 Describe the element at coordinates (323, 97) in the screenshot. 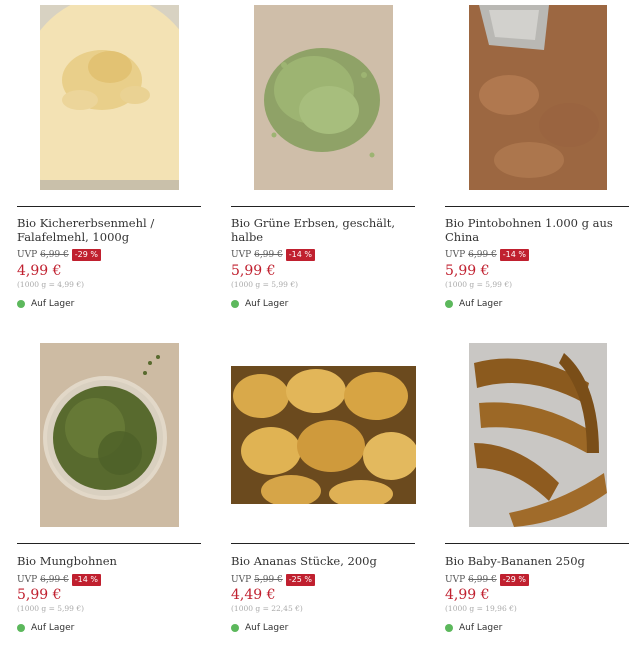

I see `green-peas-image` at that location.